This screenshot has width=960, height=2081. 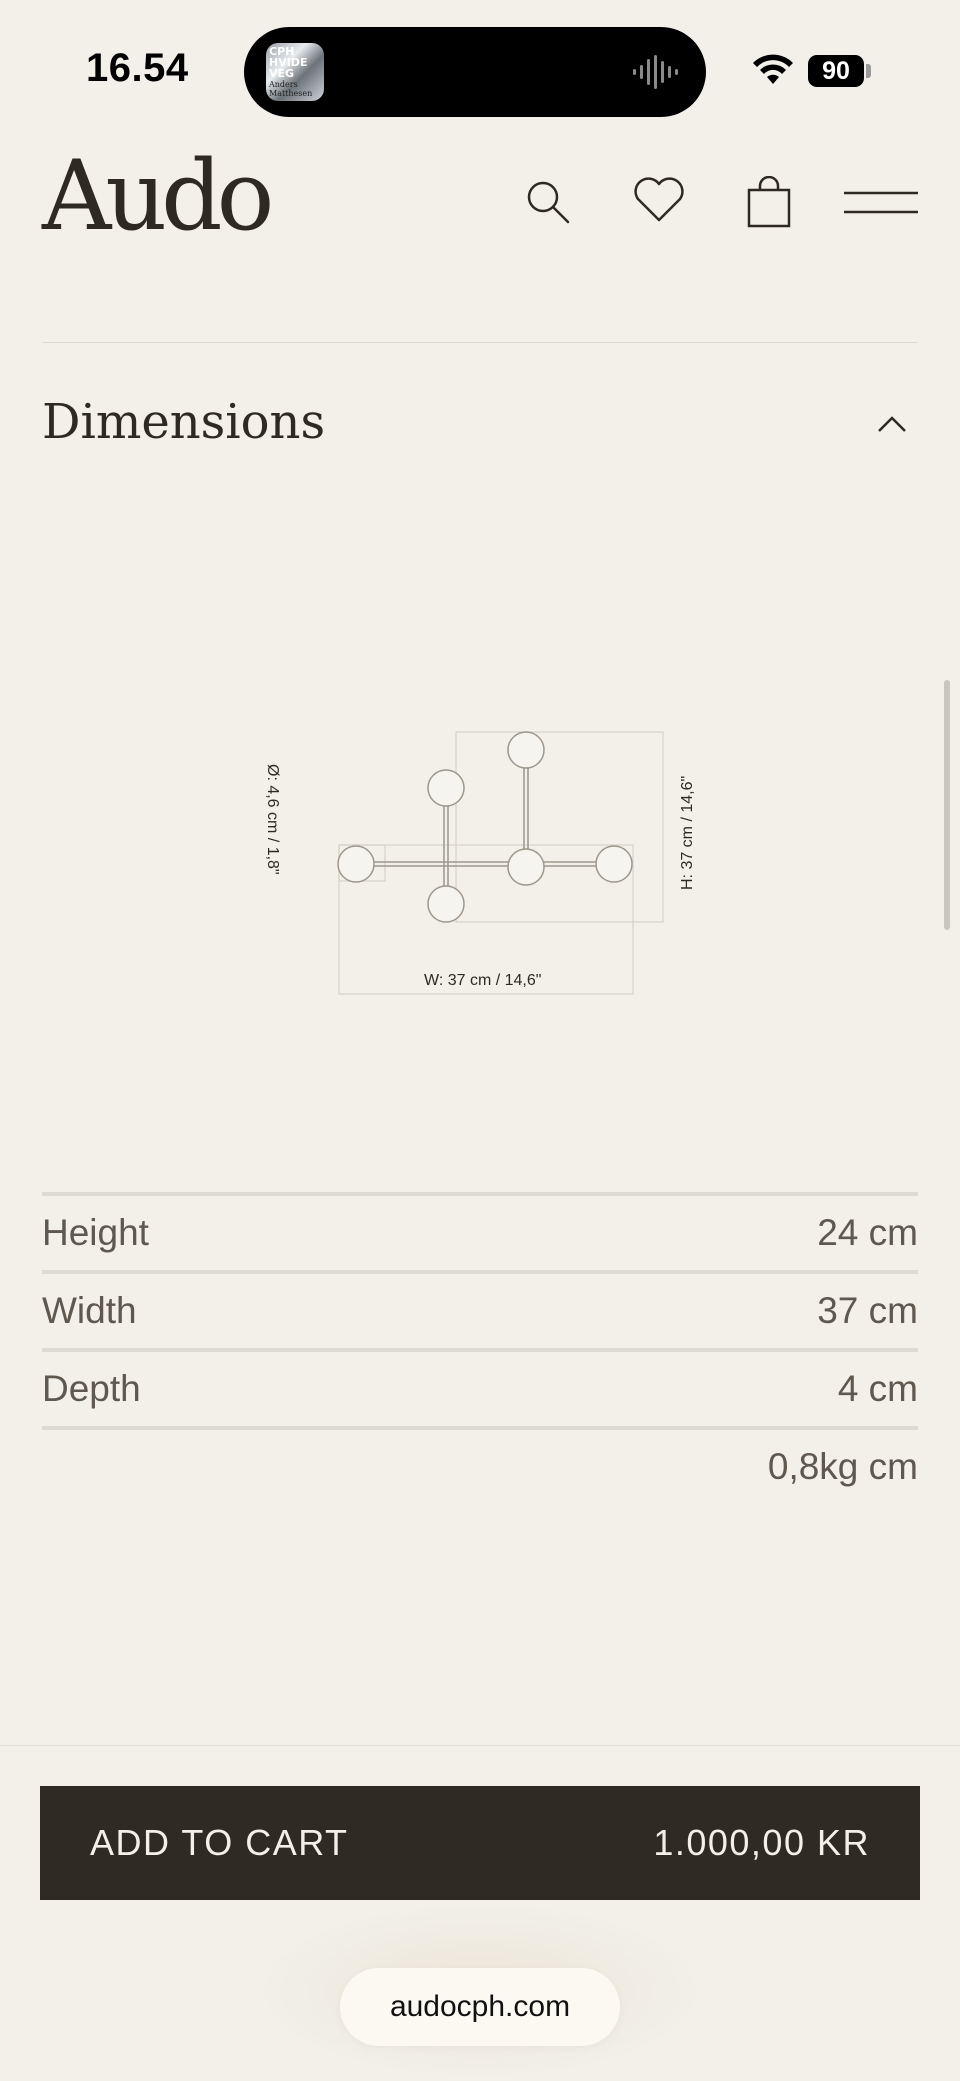 What do you see at coordinates (480, 1745) in the screenshot?
I see `bottom-divider` at bounding box center [480, 1745].